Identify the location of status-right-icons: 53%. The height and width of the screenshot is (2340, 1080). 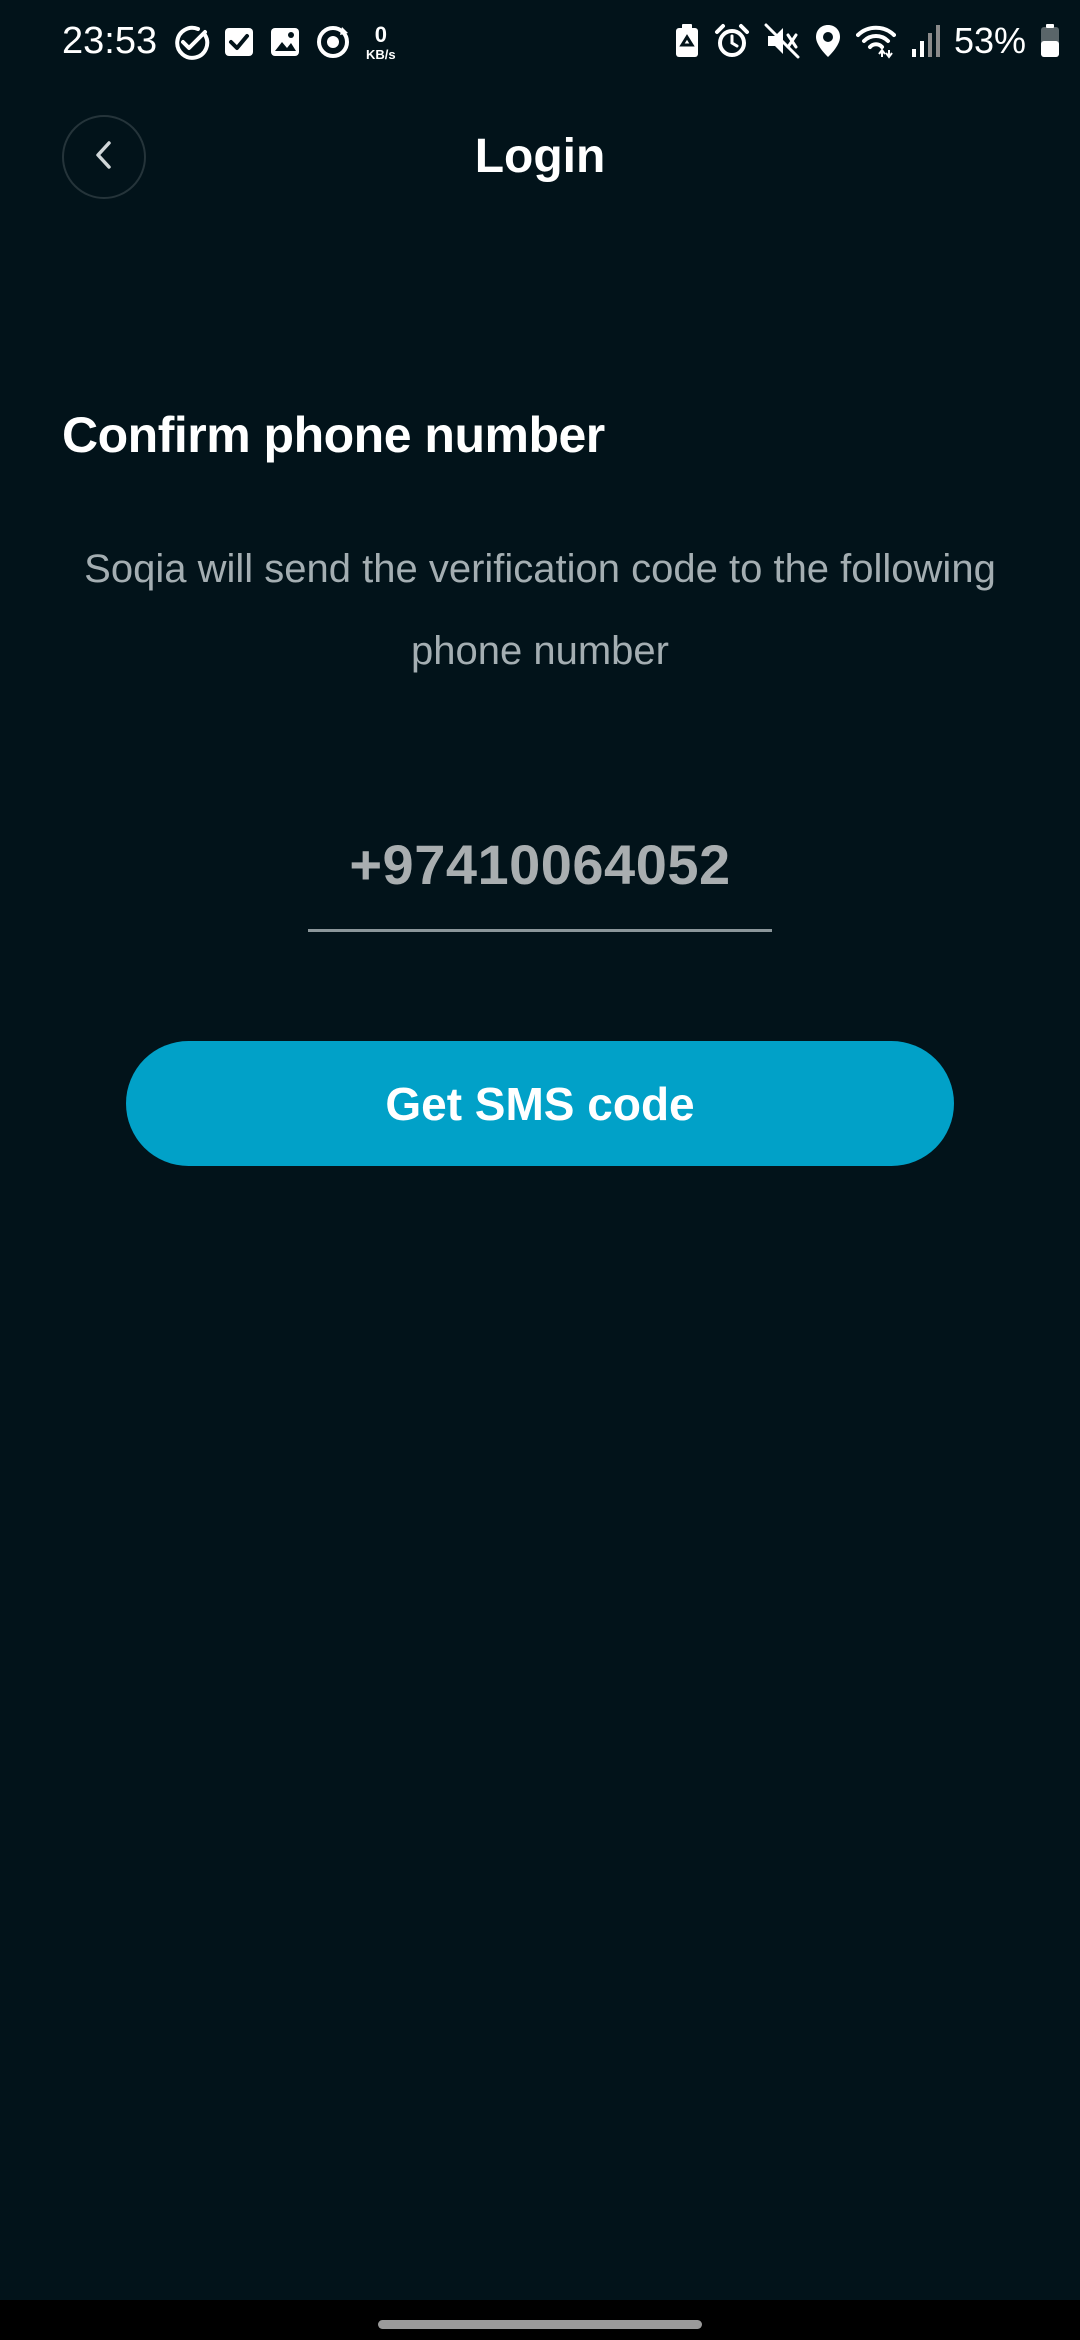
(867, 41).